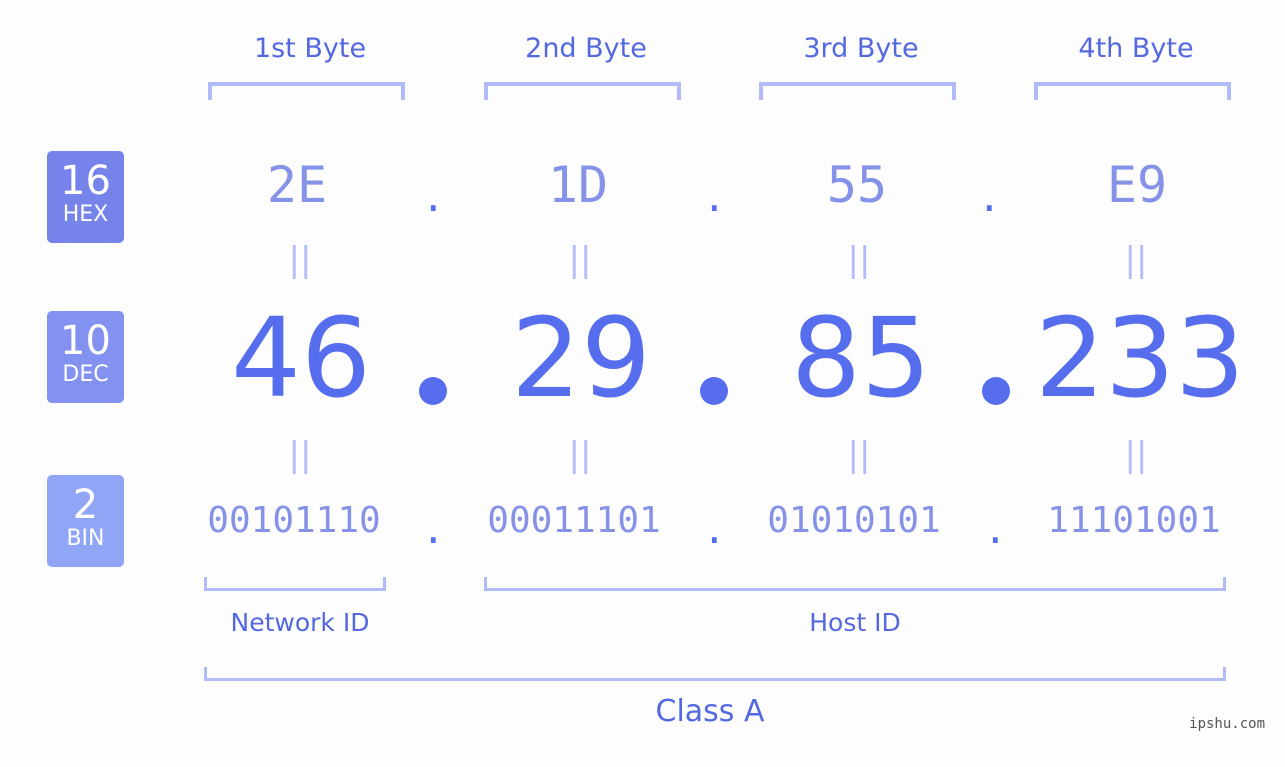  I want to click on network-id-label: Network ID, so click(300, 622).